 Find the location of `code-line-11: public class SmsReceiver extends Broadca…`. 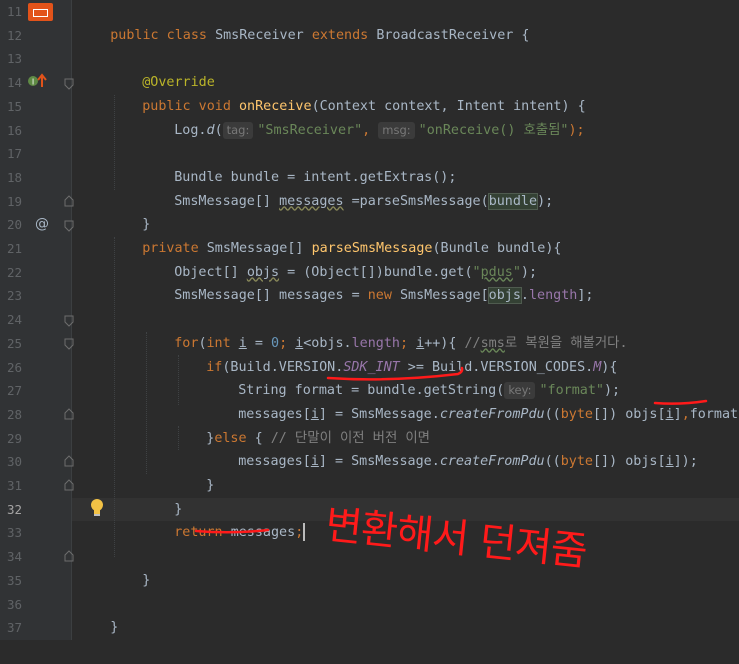

code-line-11: public class SmsReceiver extends Broadca… is located at coordinates (303, 21).